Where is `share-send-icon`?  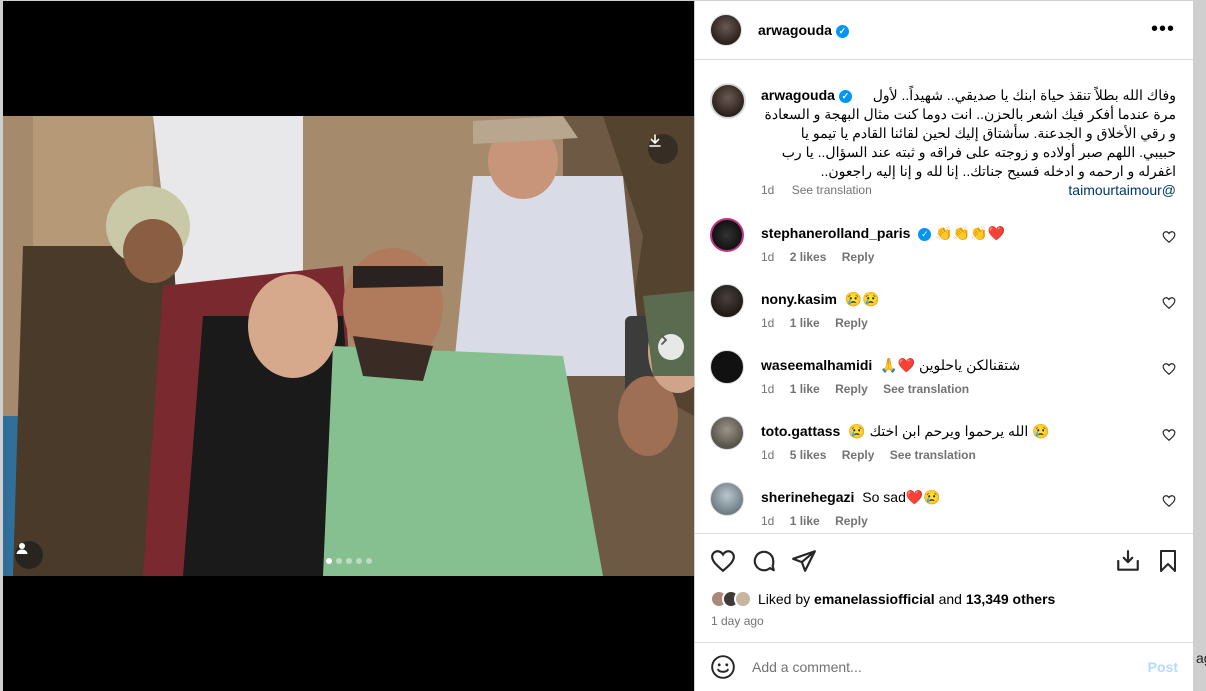 share-send-icon is located at coordinates (804, 561).